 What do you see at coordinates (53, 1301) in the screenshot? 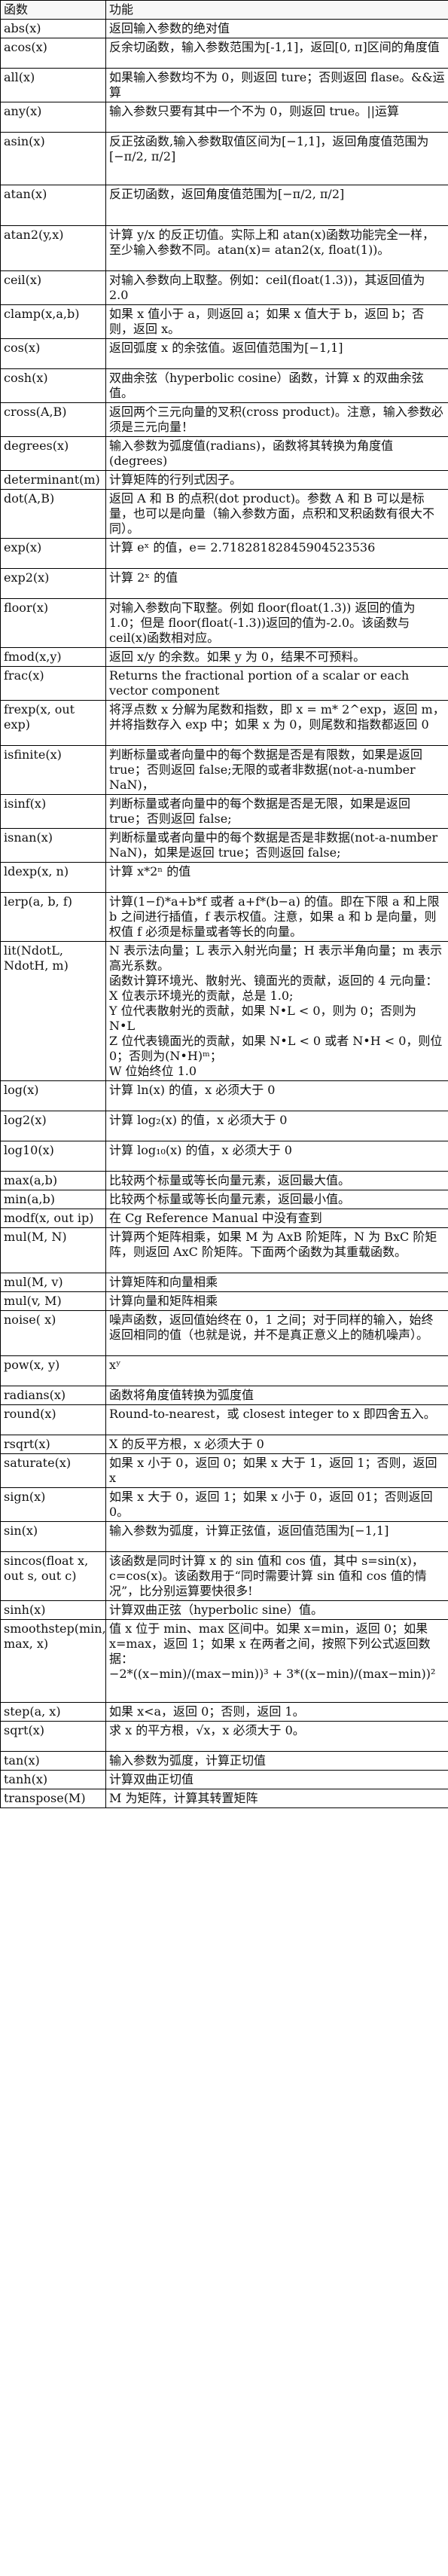
I see `function-name-cell: mul(v, M)` at bounding box center [53, 1301].